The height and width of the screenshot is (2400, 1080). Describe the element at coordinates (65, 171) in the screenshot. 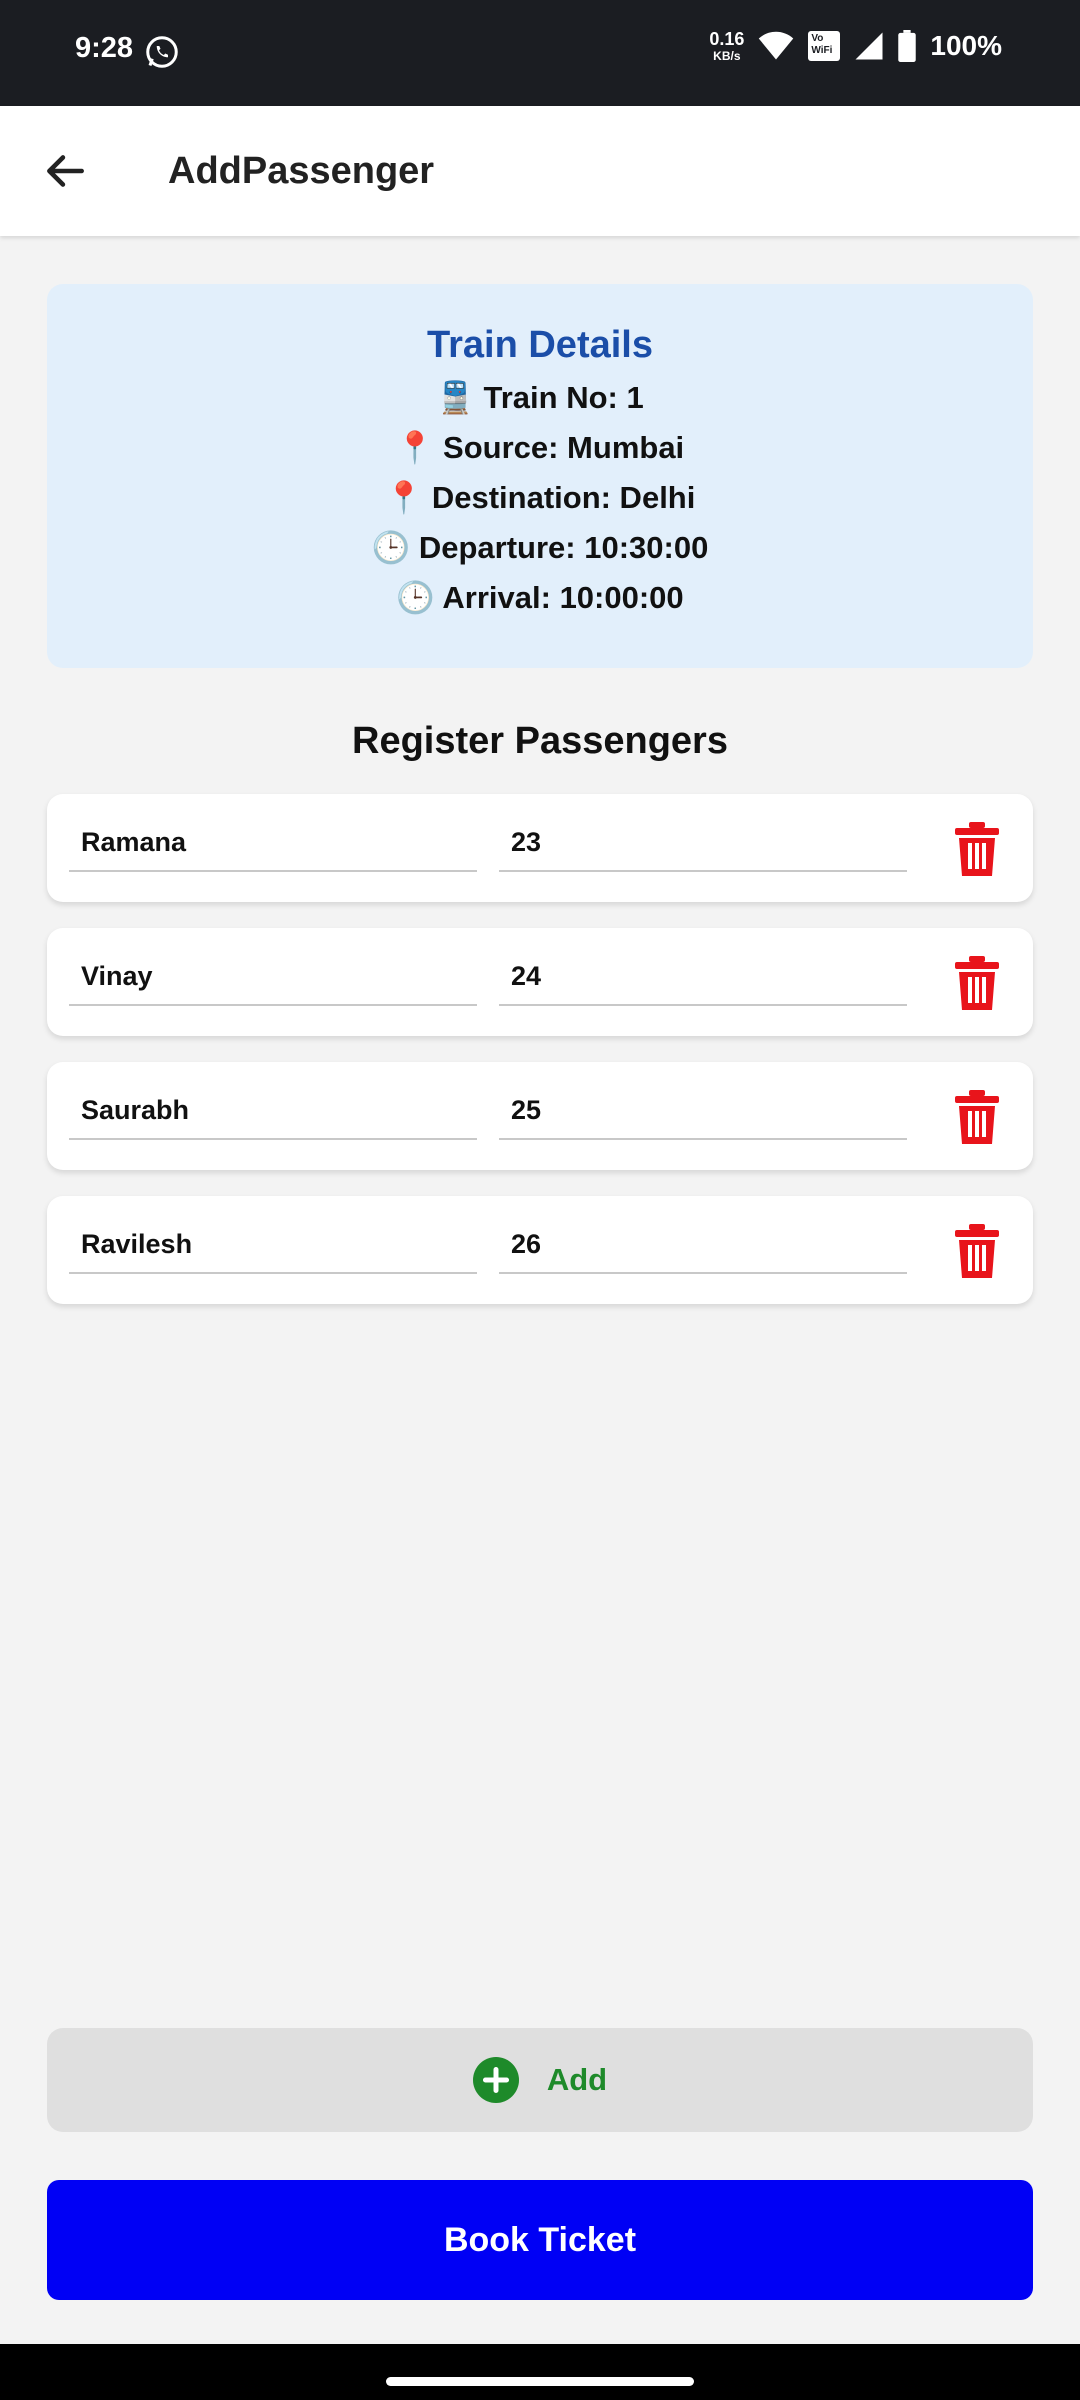

I see `arrow-back-icon` at that location.